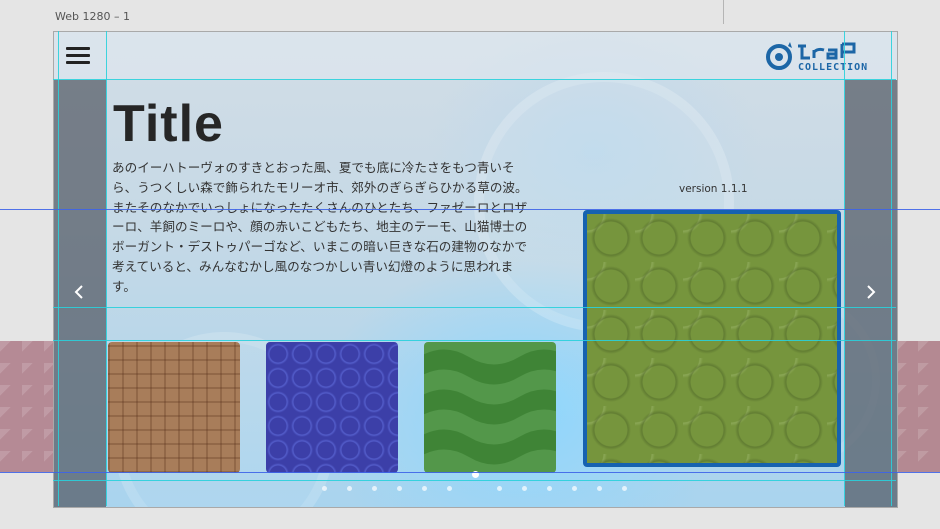  What do you see at coordinates (723, 12) in the screenshot?
I see `top-divider` at bounding box center [723, 12].